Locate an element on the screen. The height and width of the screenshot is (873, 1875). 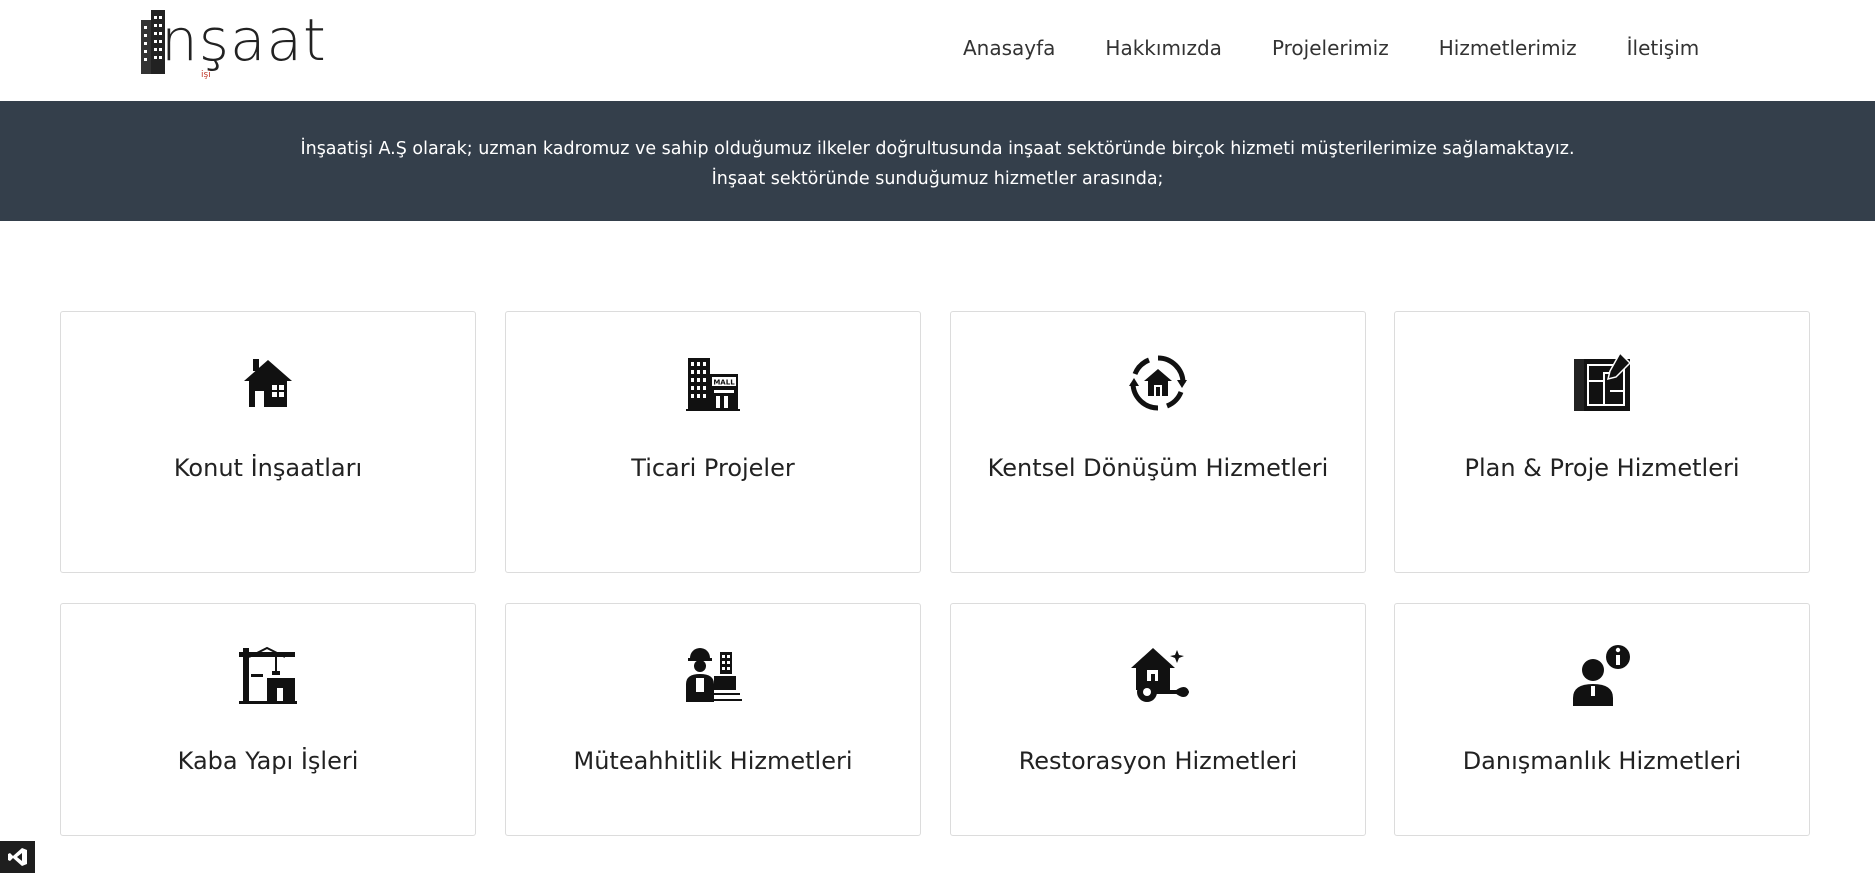
service-card-danismanlik: Danışmanlık Hizmetleri is located at coordinates (1602, 719).